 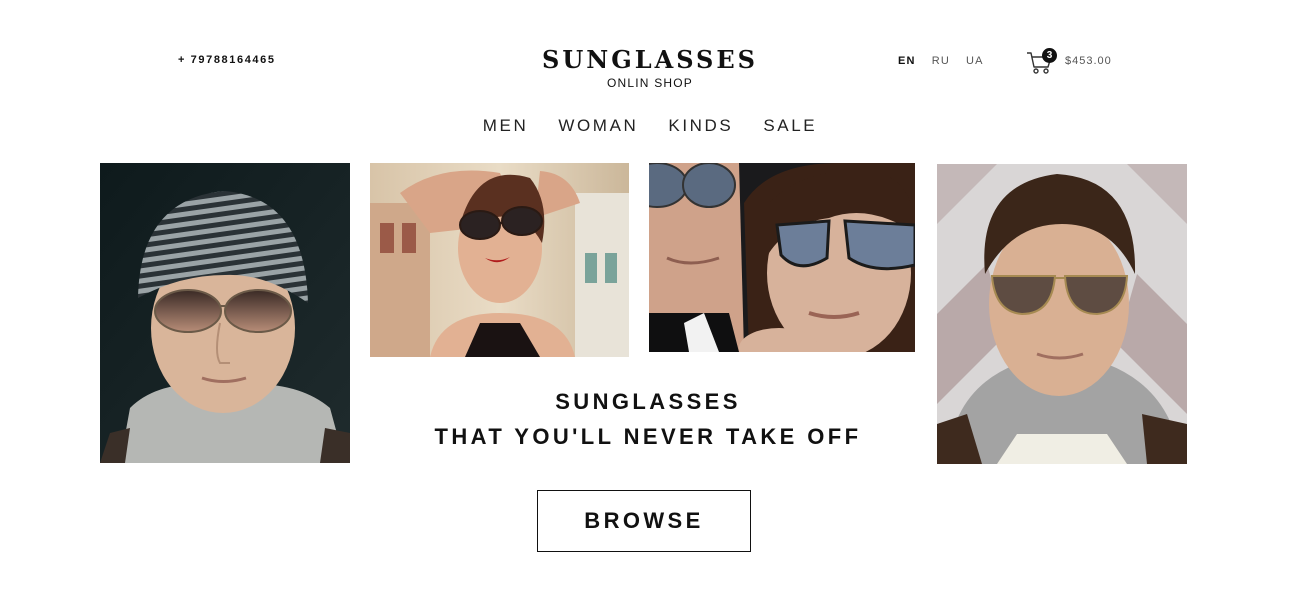 What do you see at coordinates (227, 60) in the screenshot?
I see `phone-number: + 79788164465` at bounding box center [227, 60].